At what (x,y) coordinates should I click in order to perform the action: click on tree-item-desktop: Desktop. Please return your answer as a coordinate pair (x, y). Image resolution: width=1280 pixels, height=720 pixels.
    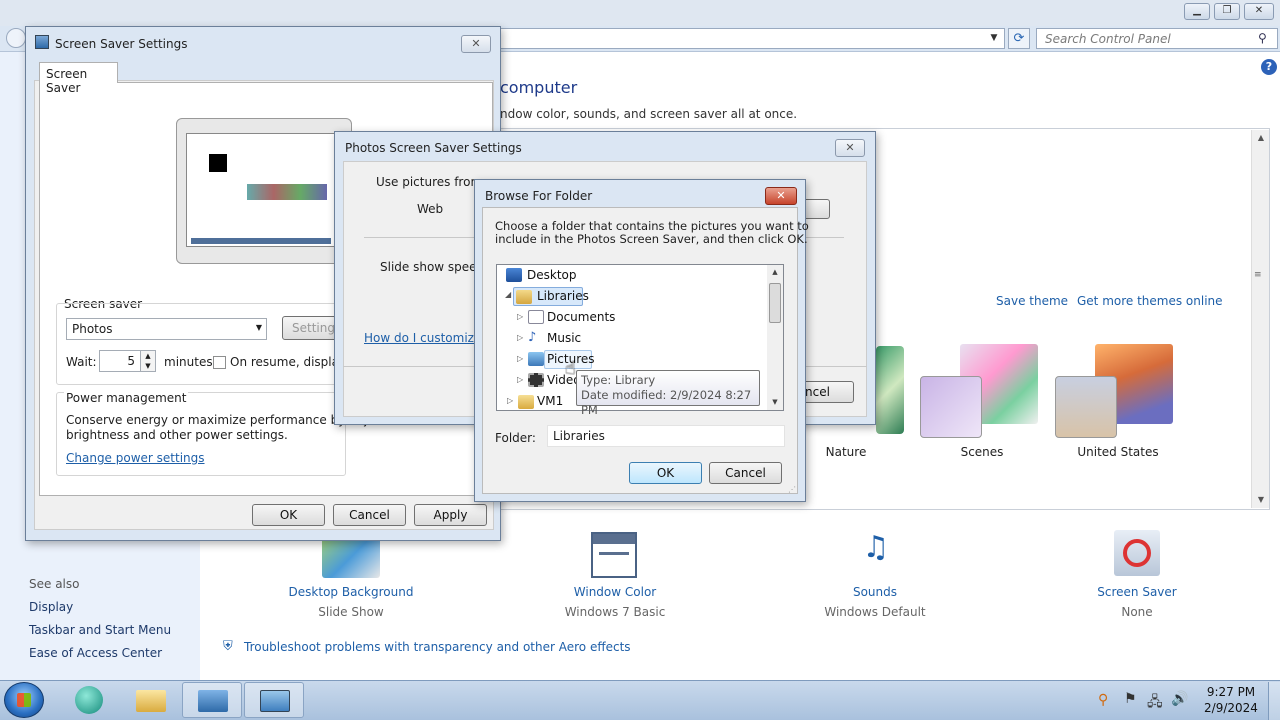
    Looking at the image, I should click on (552, 275).